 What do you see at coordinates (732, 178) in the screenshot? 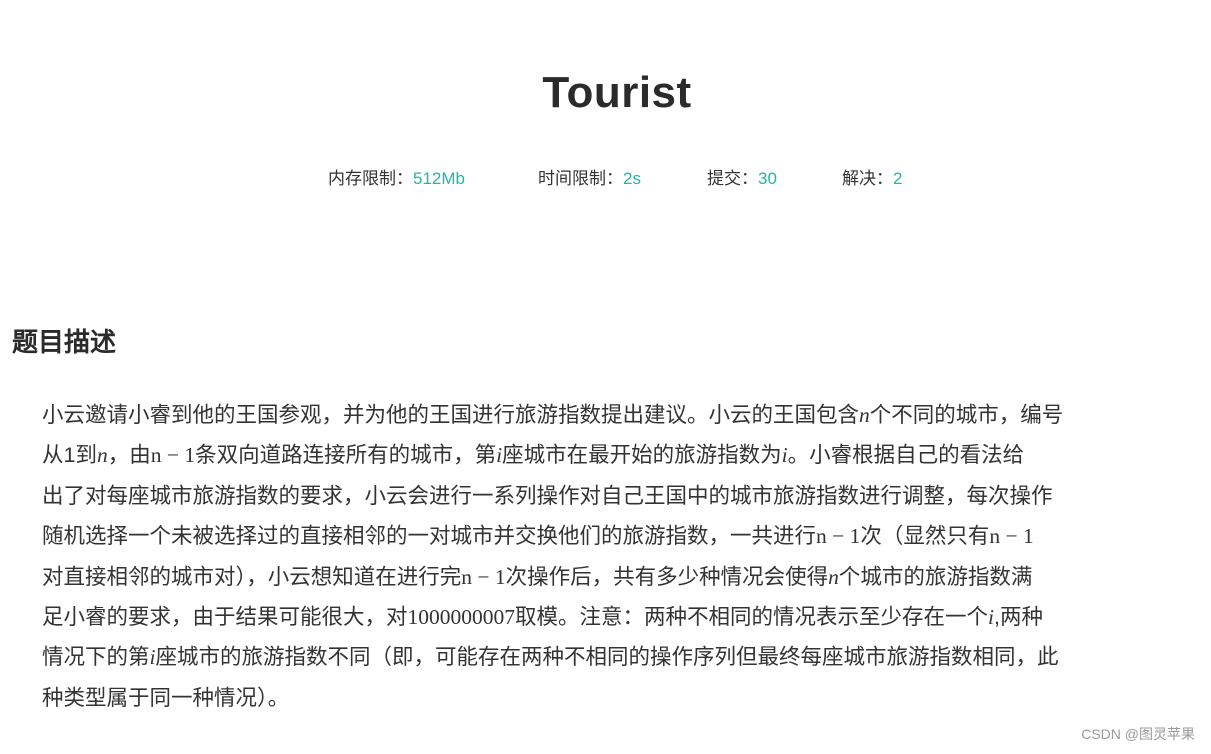
I see `submit-count-label: 提交：` at bounding box center [732, 178].